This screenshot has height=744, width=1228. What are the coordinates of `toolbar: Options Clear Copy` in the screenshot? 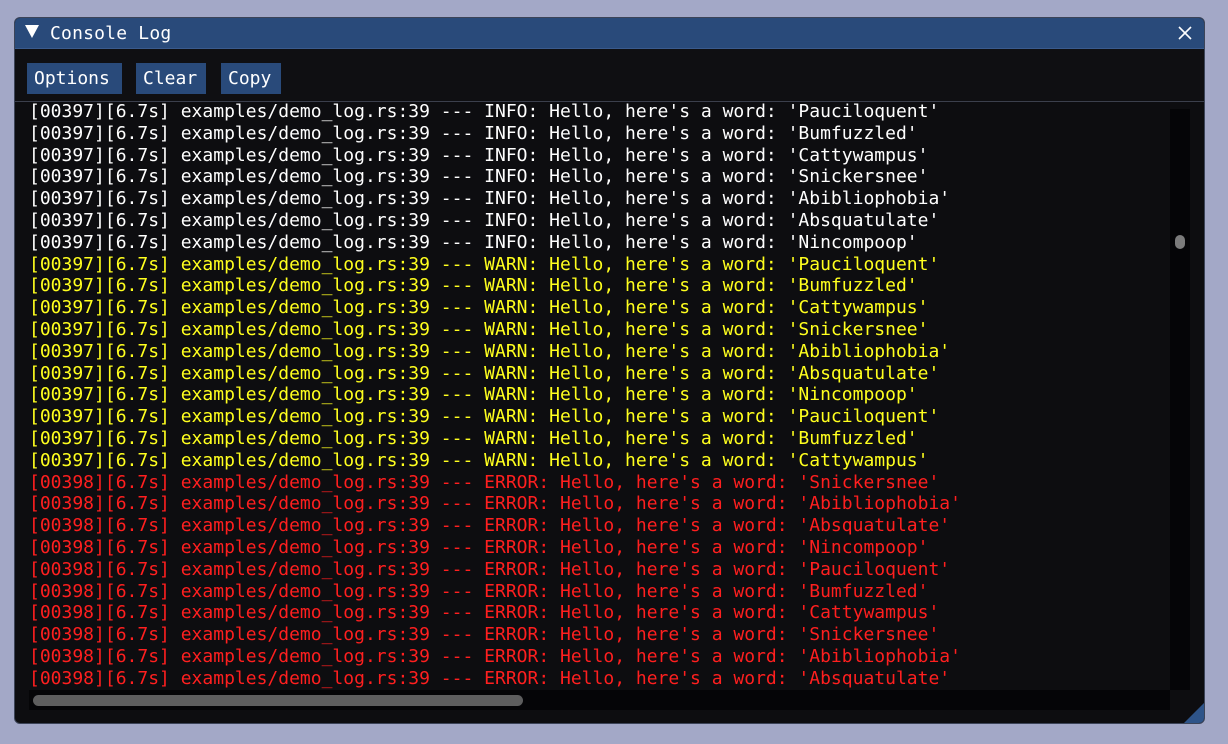 It's located at (609, 75).